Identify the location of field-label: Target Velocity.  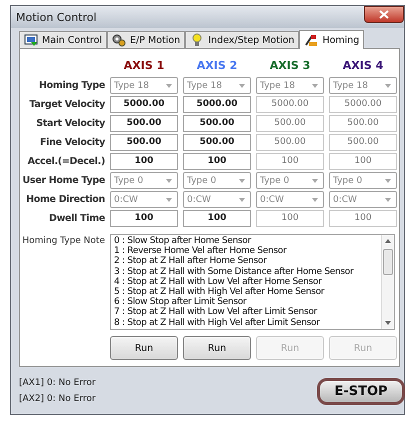
(66, 104).